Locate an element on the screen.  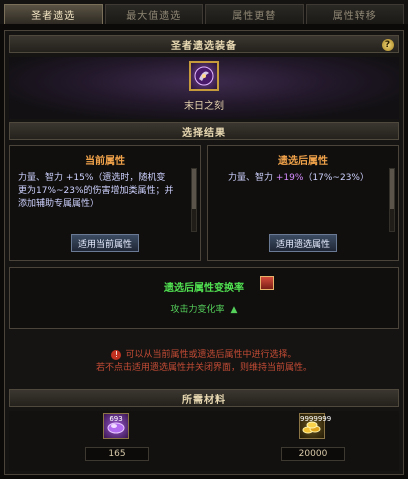
help-icon: ? is located at coordinates (388, 45).